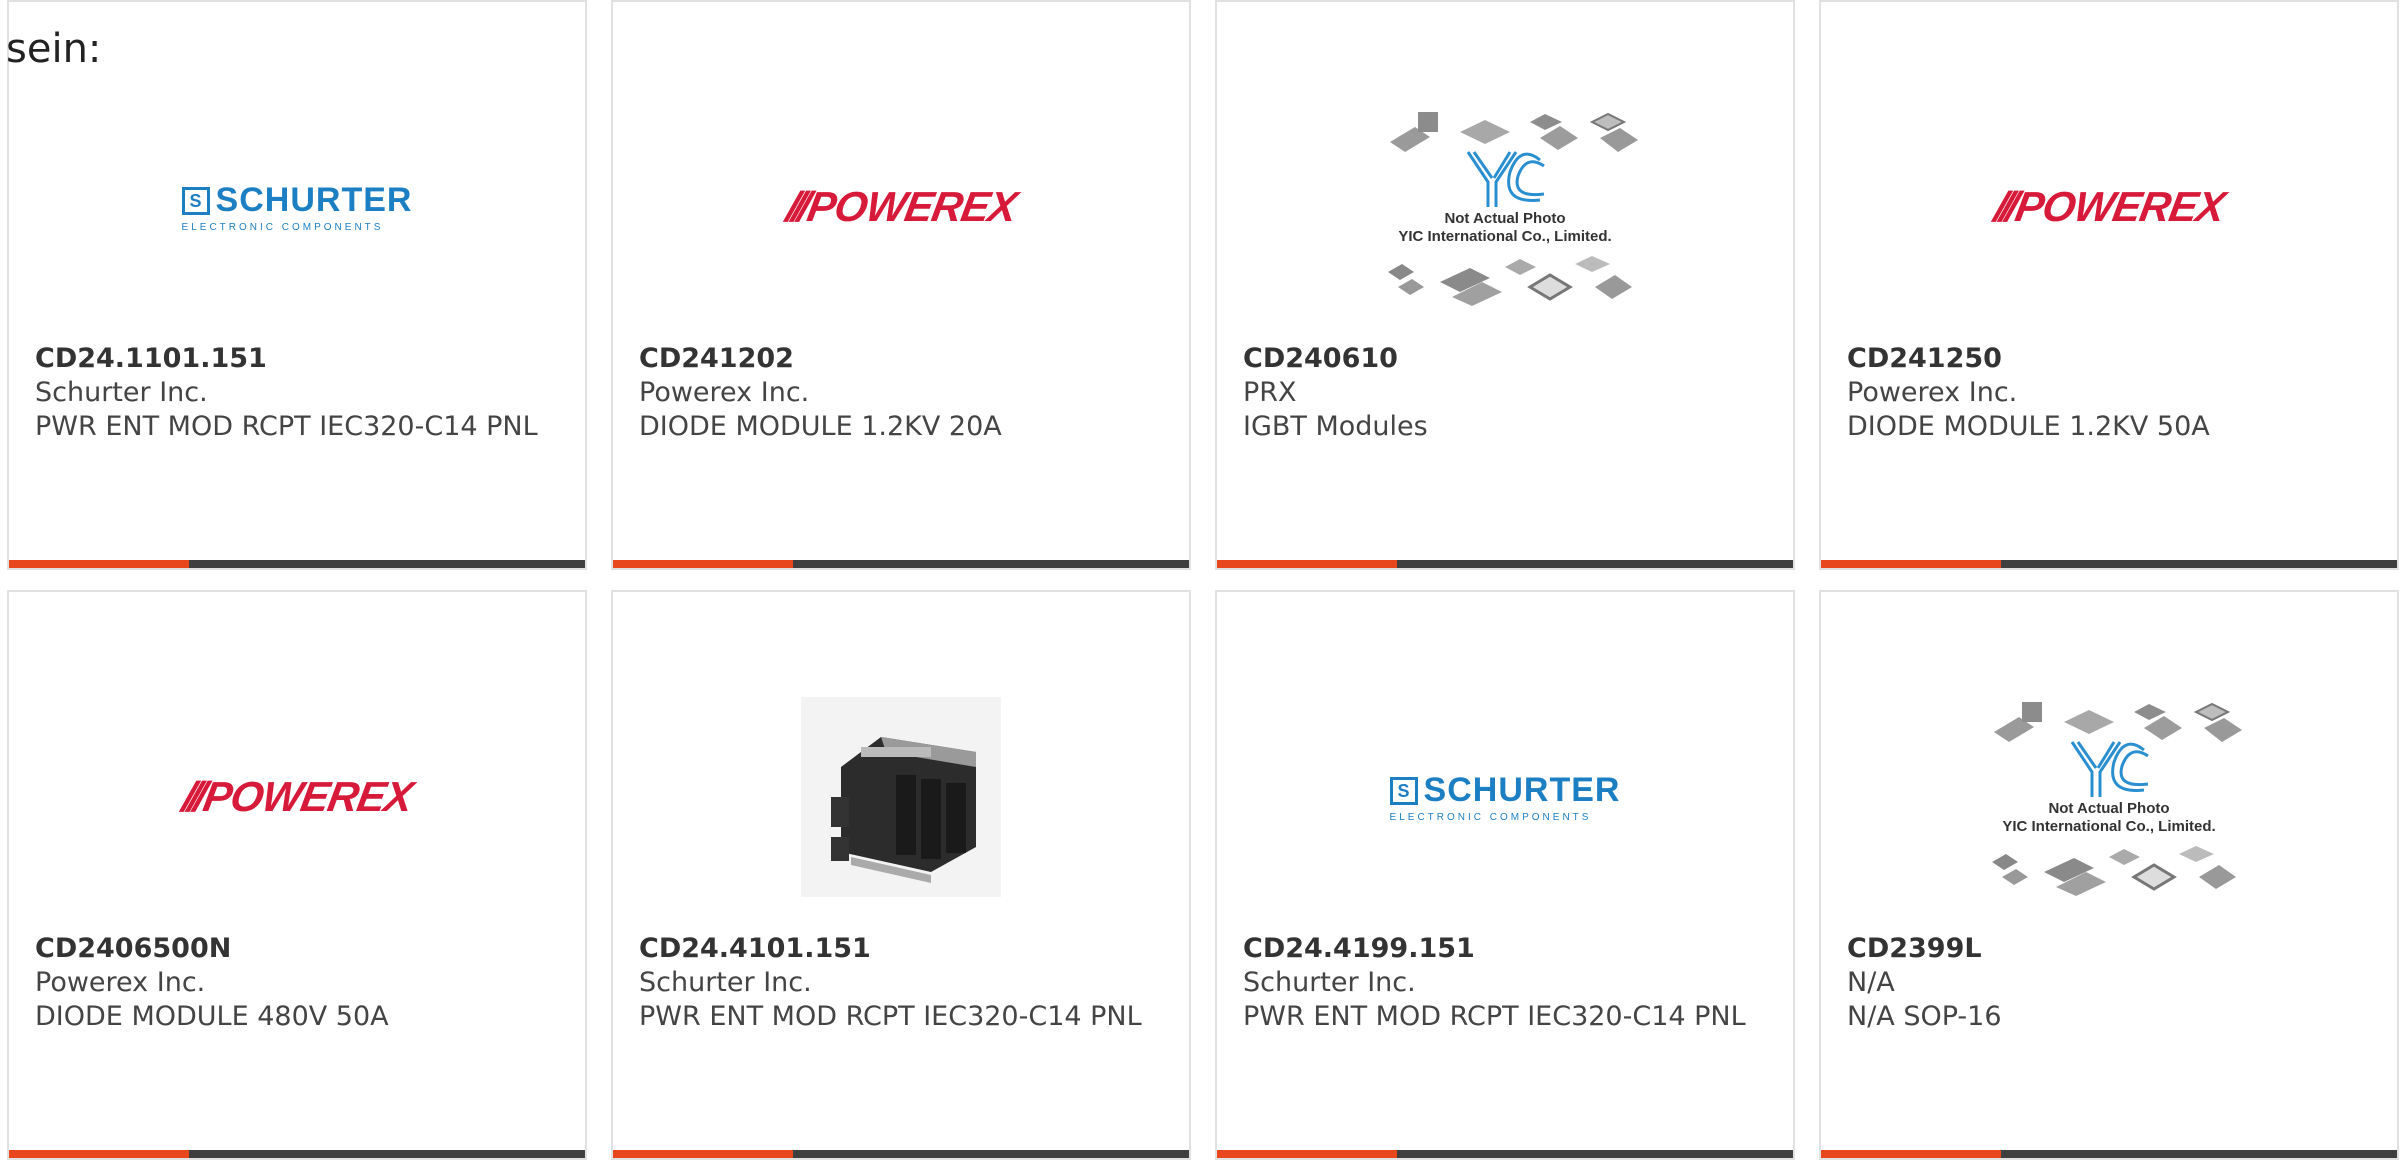 This screenshot has height=1160, width=2400. Describe the element at coordinates (212, 1016) in the screenshot. I see `product-description: DIODE MODULE 480V 50A` at that location.